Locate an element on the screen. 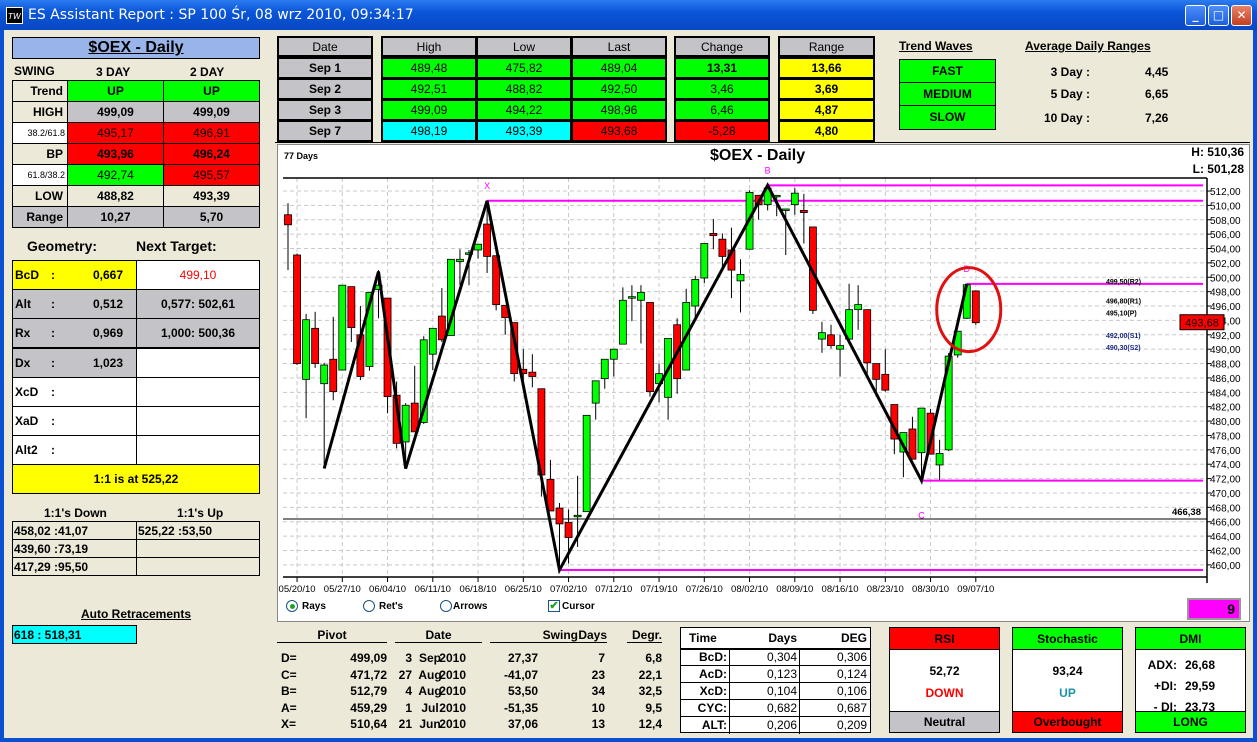 Image resolution: width=1257 pixels, height=742 pixels. pivot-degr: 22,1 is located at coordinates (650, 674).